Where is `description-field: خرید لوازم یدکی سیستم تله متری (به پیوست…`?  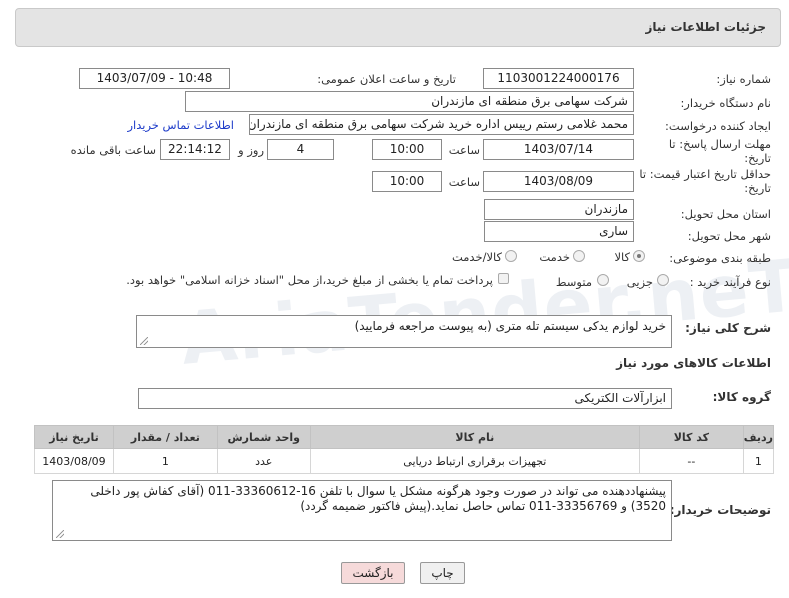 description-field: خرید لوازم یدکی سیستم تله متری (به پیوست… is located at coordinates (404, 331).